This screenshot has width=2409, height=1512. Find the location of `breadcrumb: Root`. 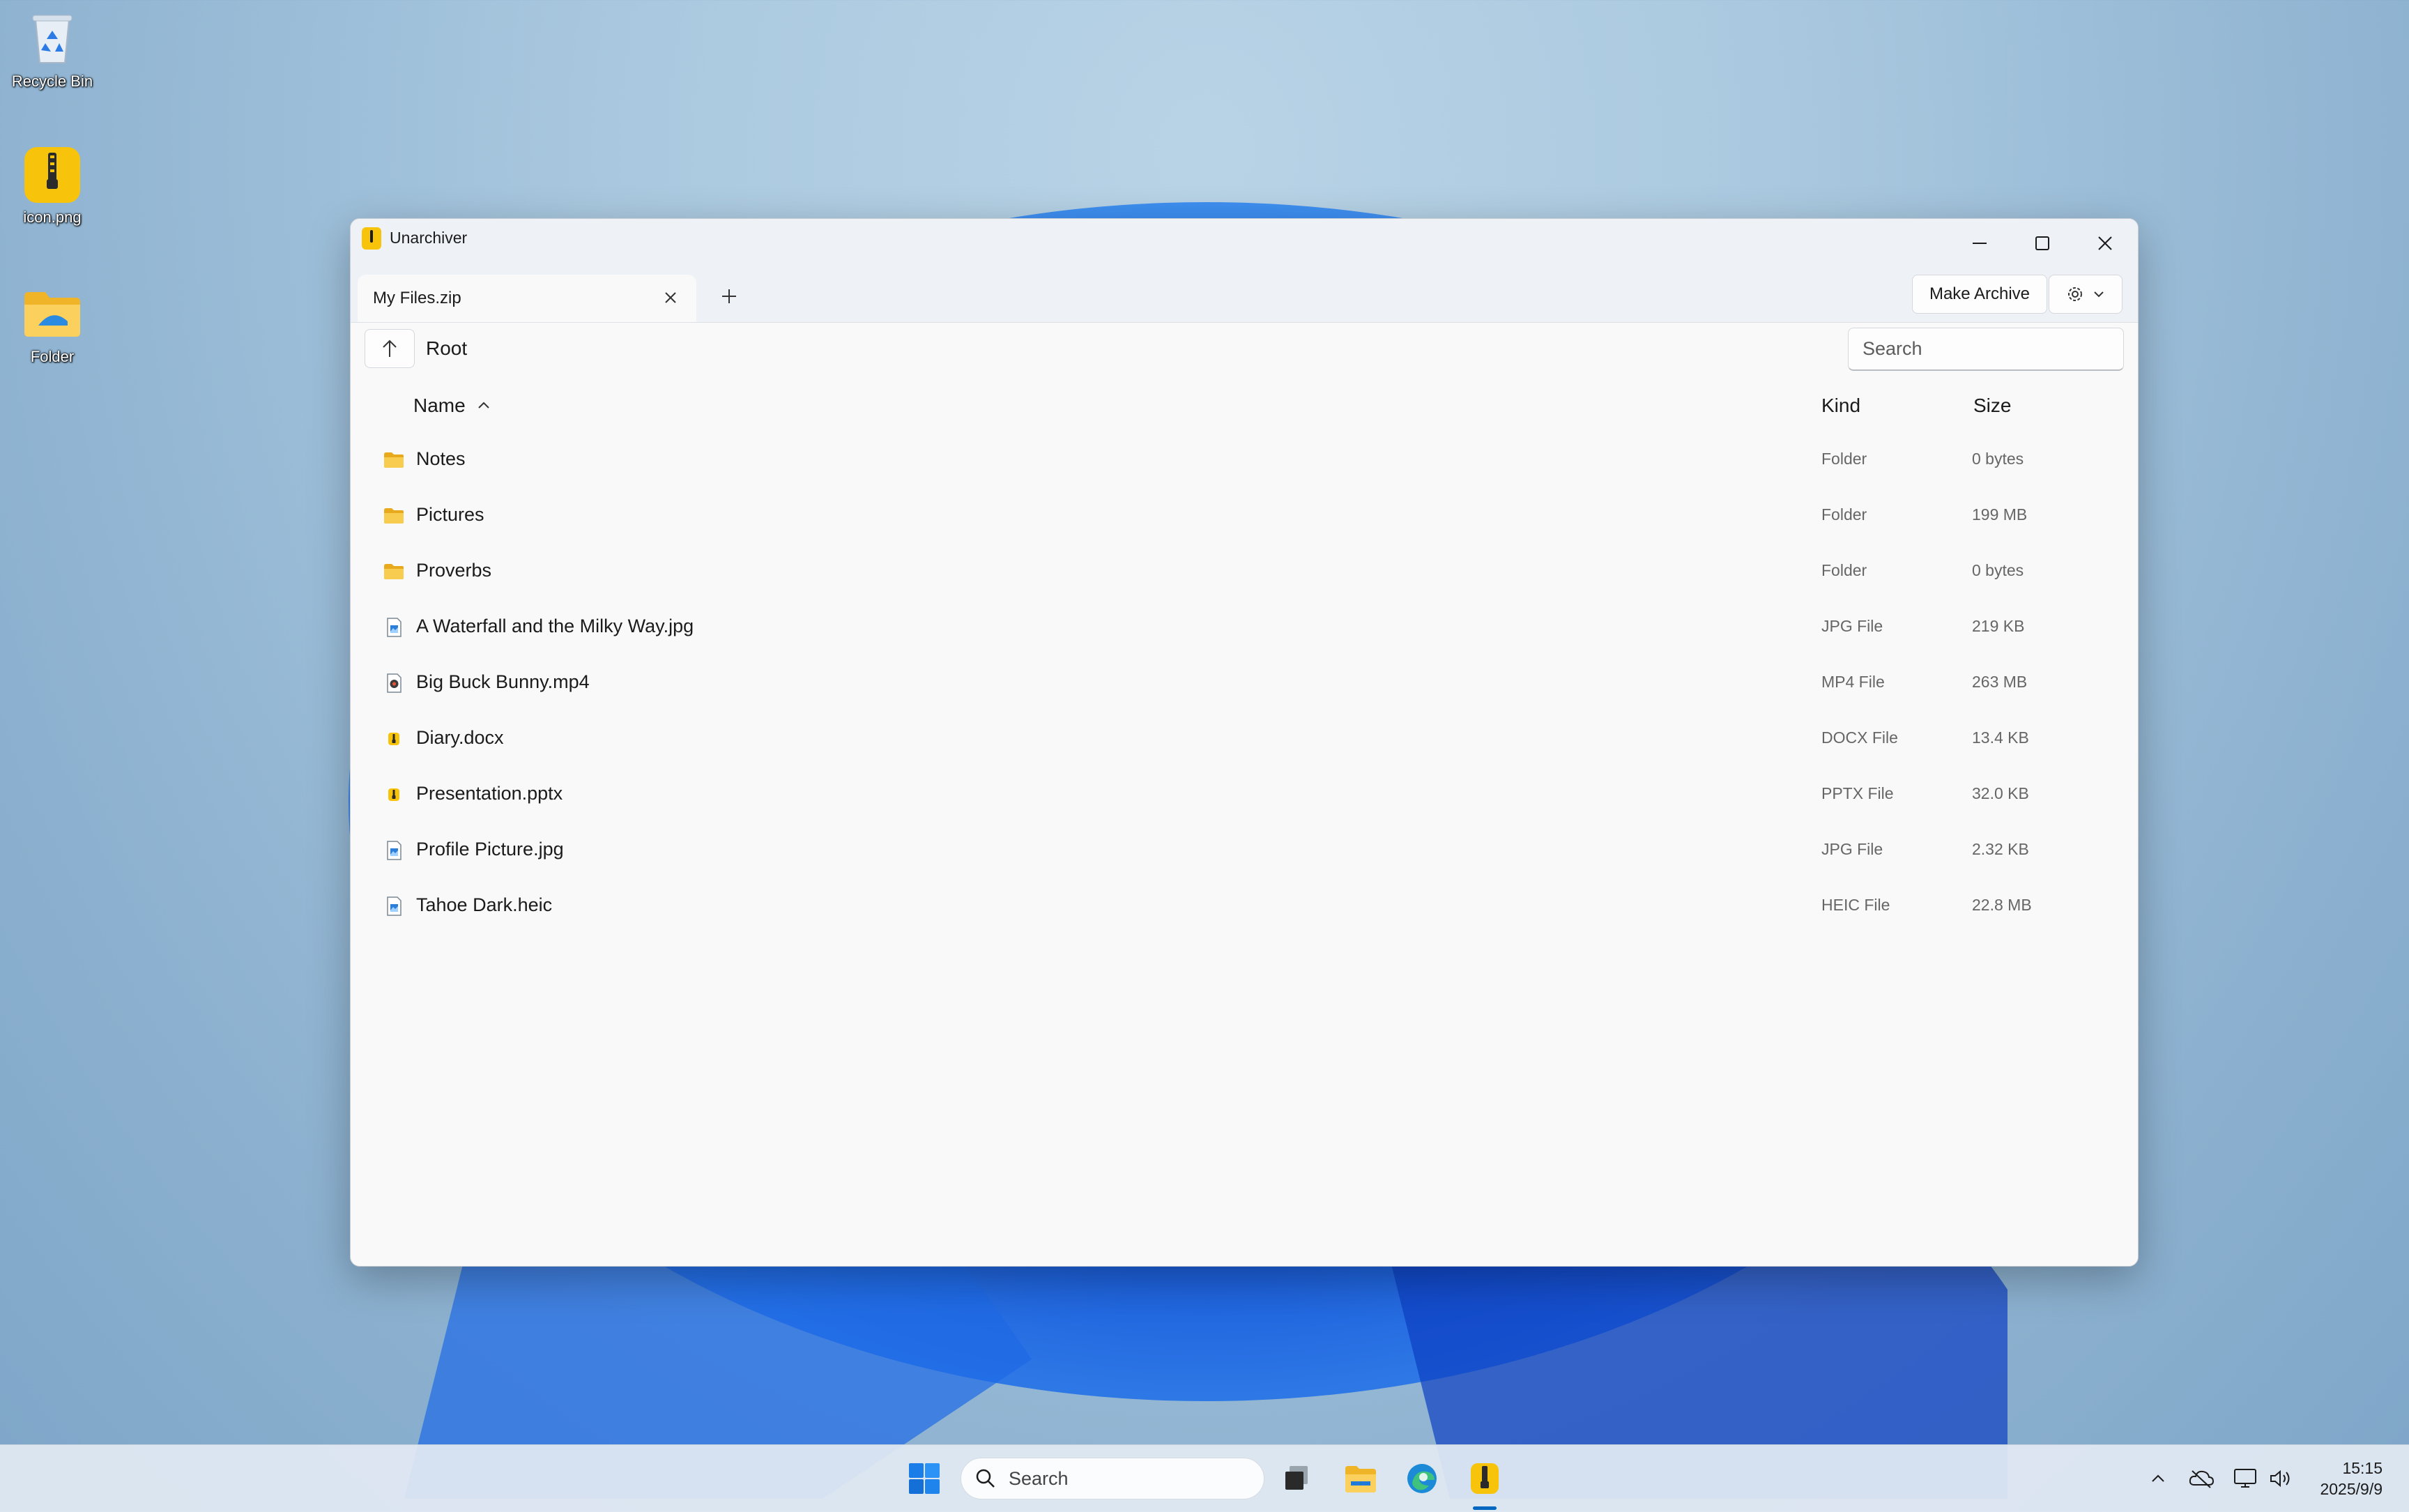

breadcrumb: Root is located at coordinates (446, 348).